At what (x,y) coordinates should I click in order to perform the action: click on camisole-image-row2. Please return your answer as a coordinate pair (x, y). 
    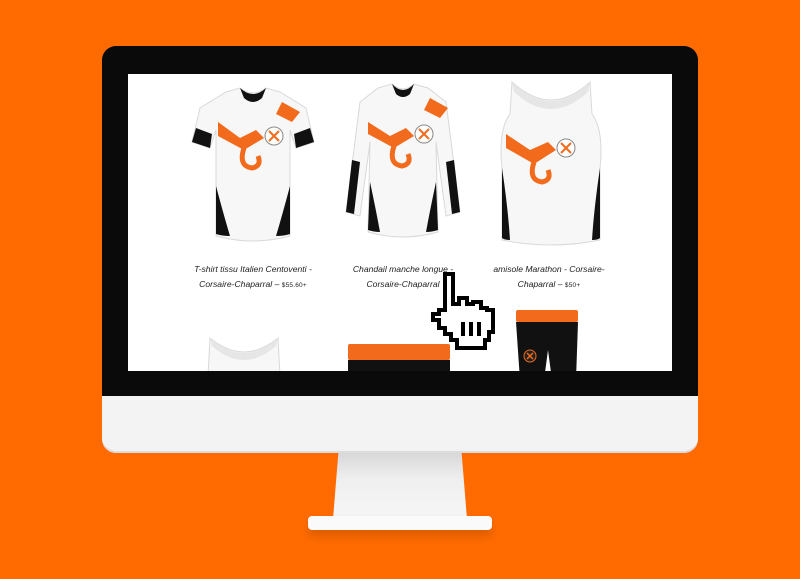
    Looking at the image, I should click on (244, 353).